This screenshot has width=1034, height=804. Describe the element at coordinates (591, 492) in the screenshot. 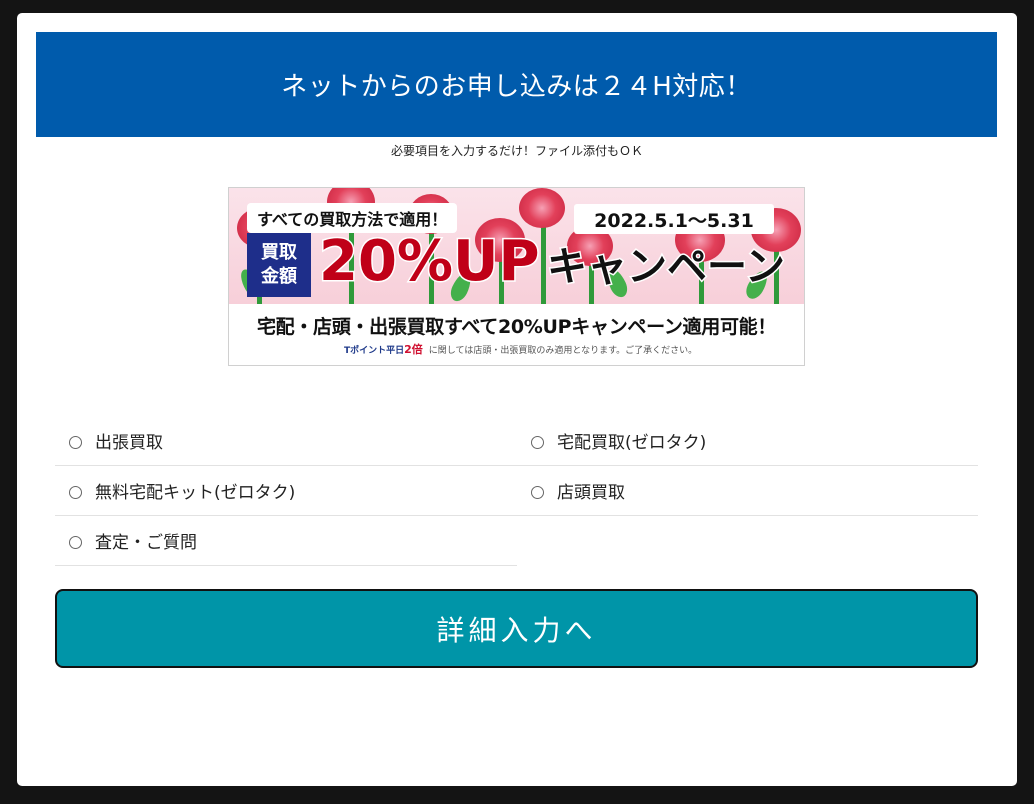

I see `option-label: 店頭買取` at that location.